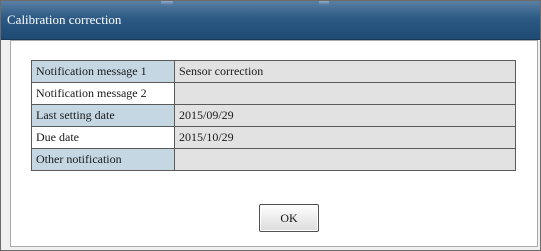 Image resolution: width=541 pixels, height=251 pixels. I want to click on row-value-last-setting-date: 2015/09/29, so click(345, 115).